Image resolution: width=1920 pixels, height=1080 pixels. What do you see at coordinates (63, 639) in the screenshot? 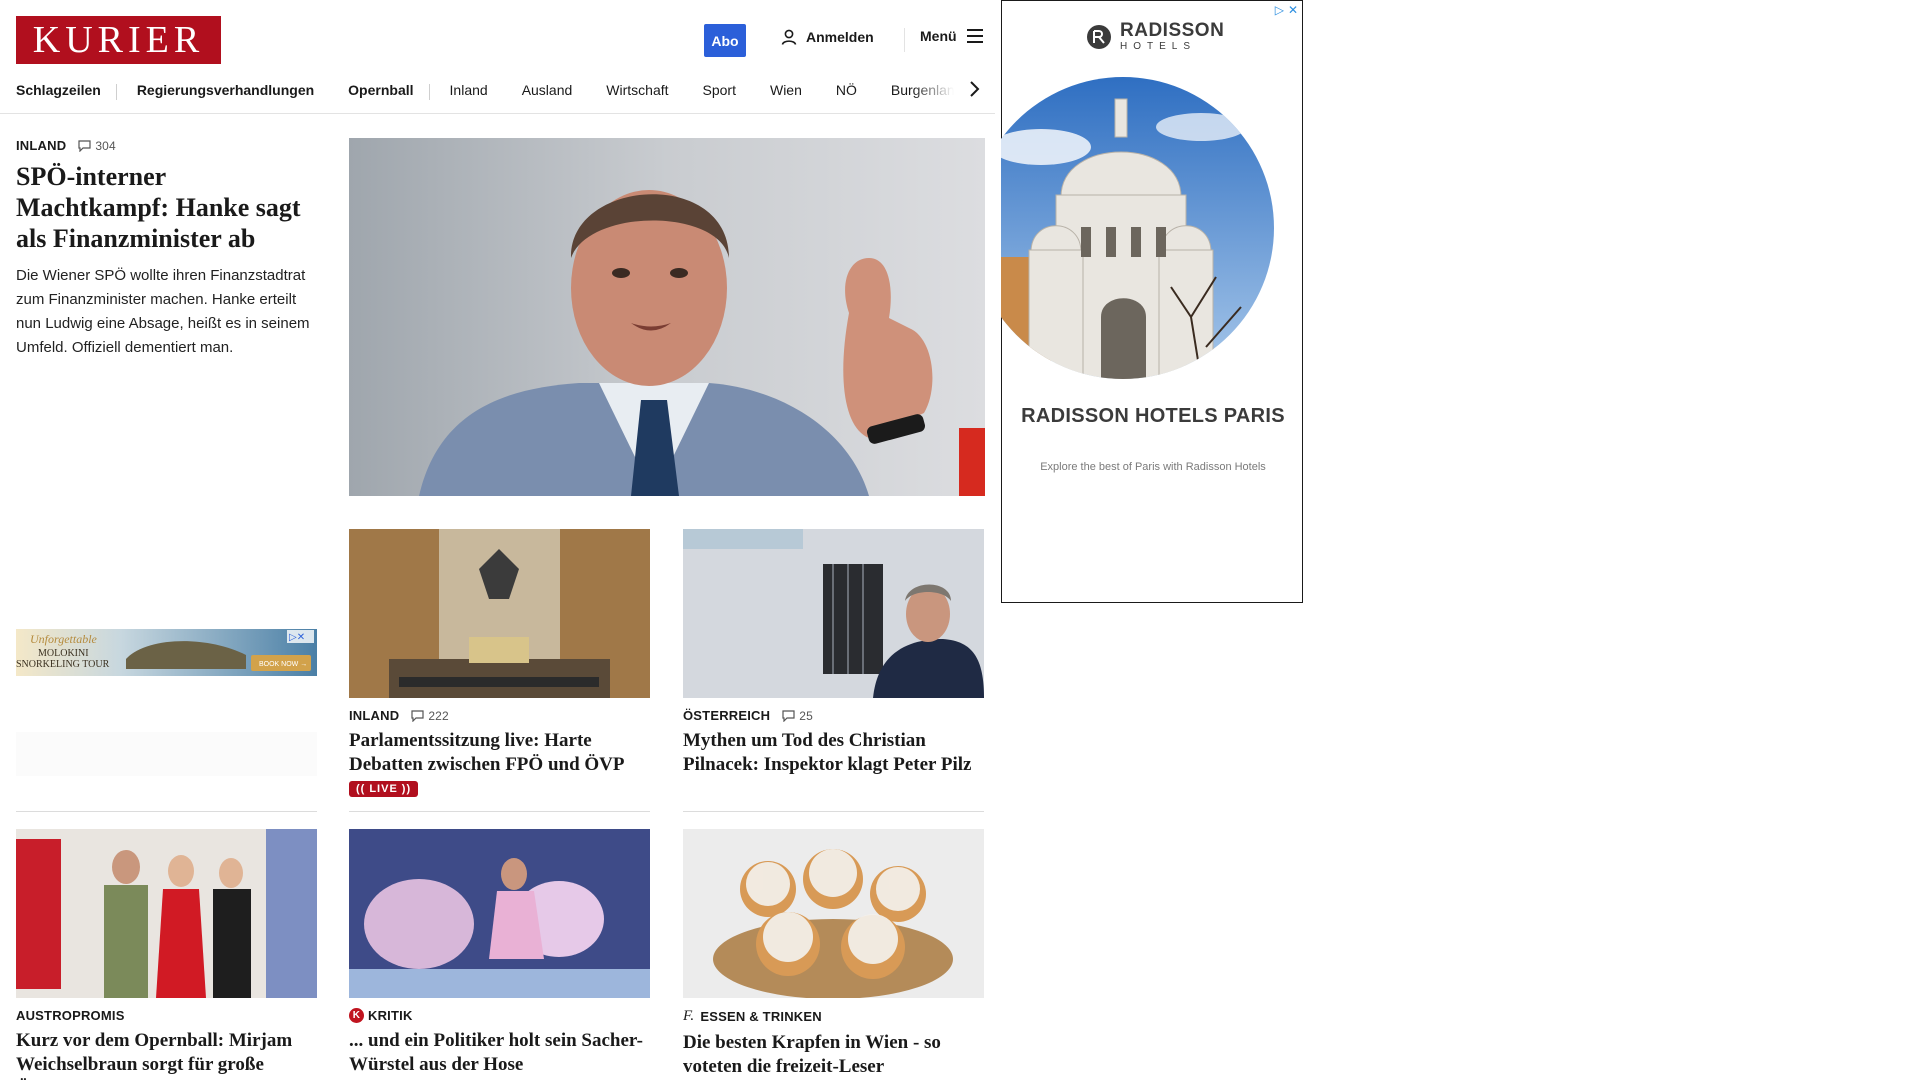
I see `ad-script-text: Unforgettable` at bounding box center [63, 639].